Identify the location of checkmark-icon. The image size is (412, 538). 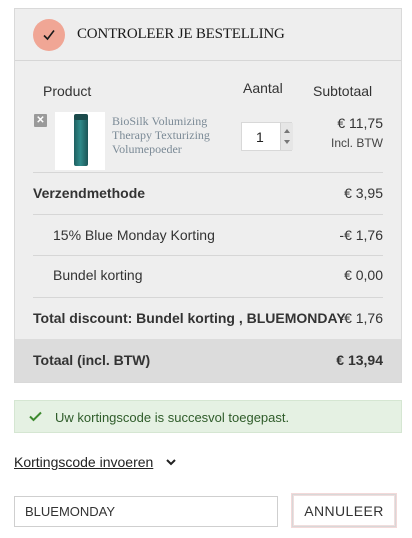
(35, 416).